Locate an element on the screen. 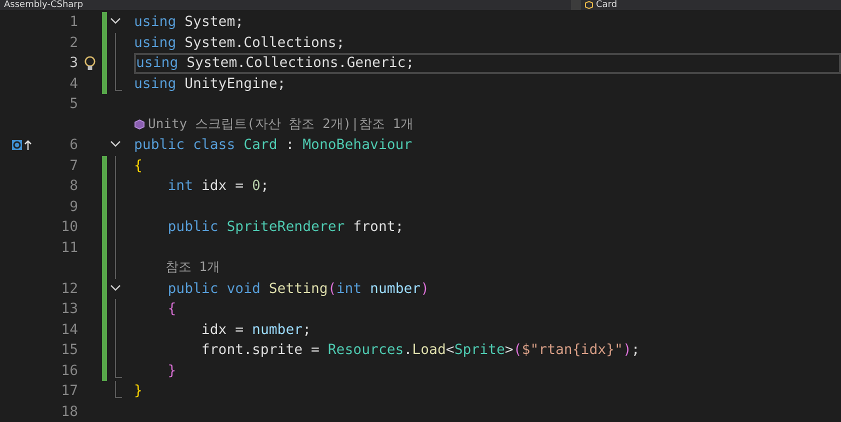 Image resolution: width=841 pixels, height=422 pixels. code-token: UnityEngine; is located at coordinates (235, 84).